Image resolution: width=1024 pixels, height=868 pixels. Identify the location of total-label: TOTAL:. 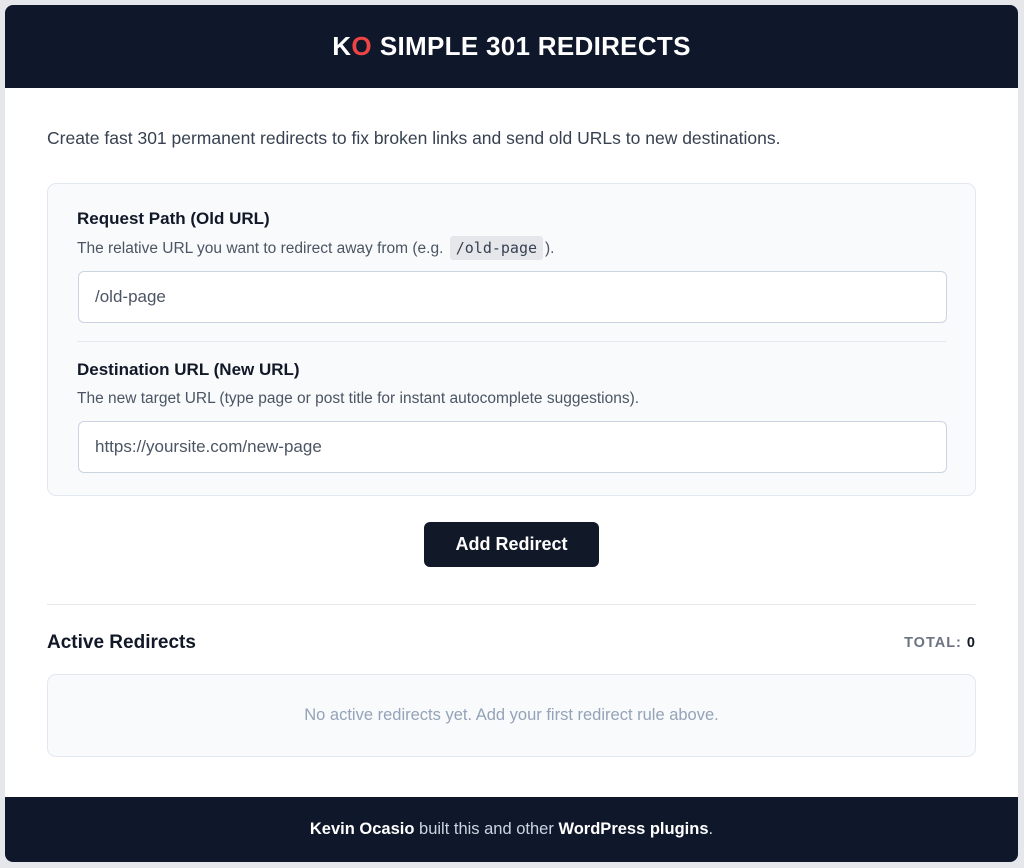
(933, 643).